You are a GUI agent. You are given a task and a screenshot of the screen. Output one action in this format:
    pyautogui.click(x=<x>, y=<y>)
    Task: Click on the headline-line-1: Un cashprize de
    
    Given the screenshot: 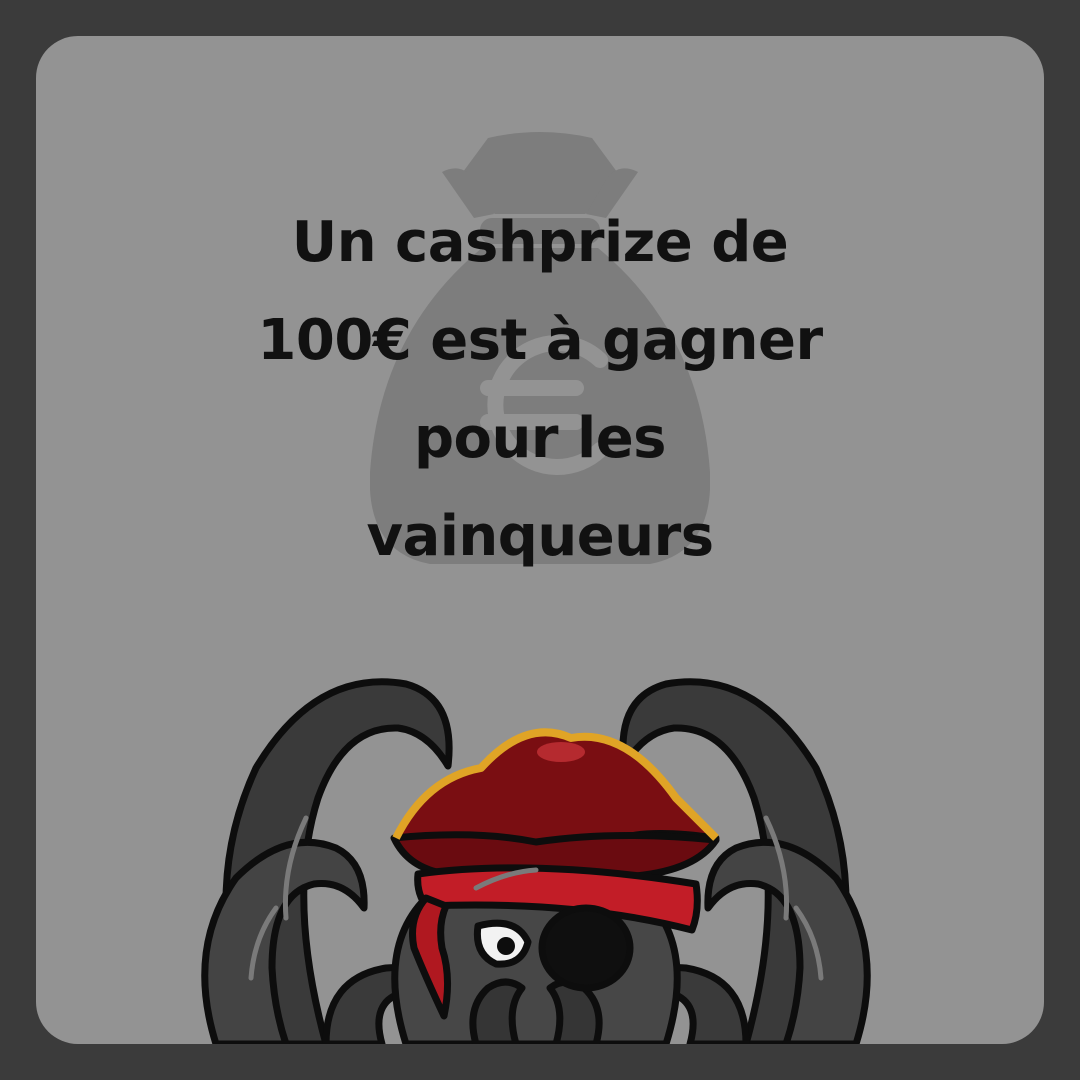 What is the action you would take?
    pyautogui.click(x=540, y=242)
    